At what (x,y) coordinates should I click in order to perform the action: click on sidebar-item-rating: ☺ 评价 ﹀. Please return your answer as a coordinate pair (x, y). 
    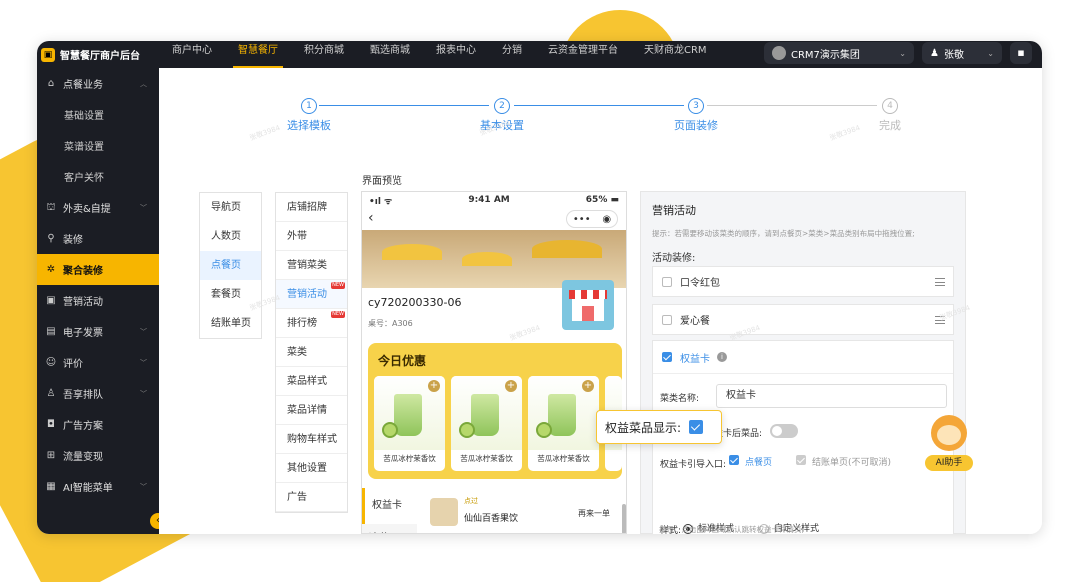
    Looking at the image, I should click on (98, 362).